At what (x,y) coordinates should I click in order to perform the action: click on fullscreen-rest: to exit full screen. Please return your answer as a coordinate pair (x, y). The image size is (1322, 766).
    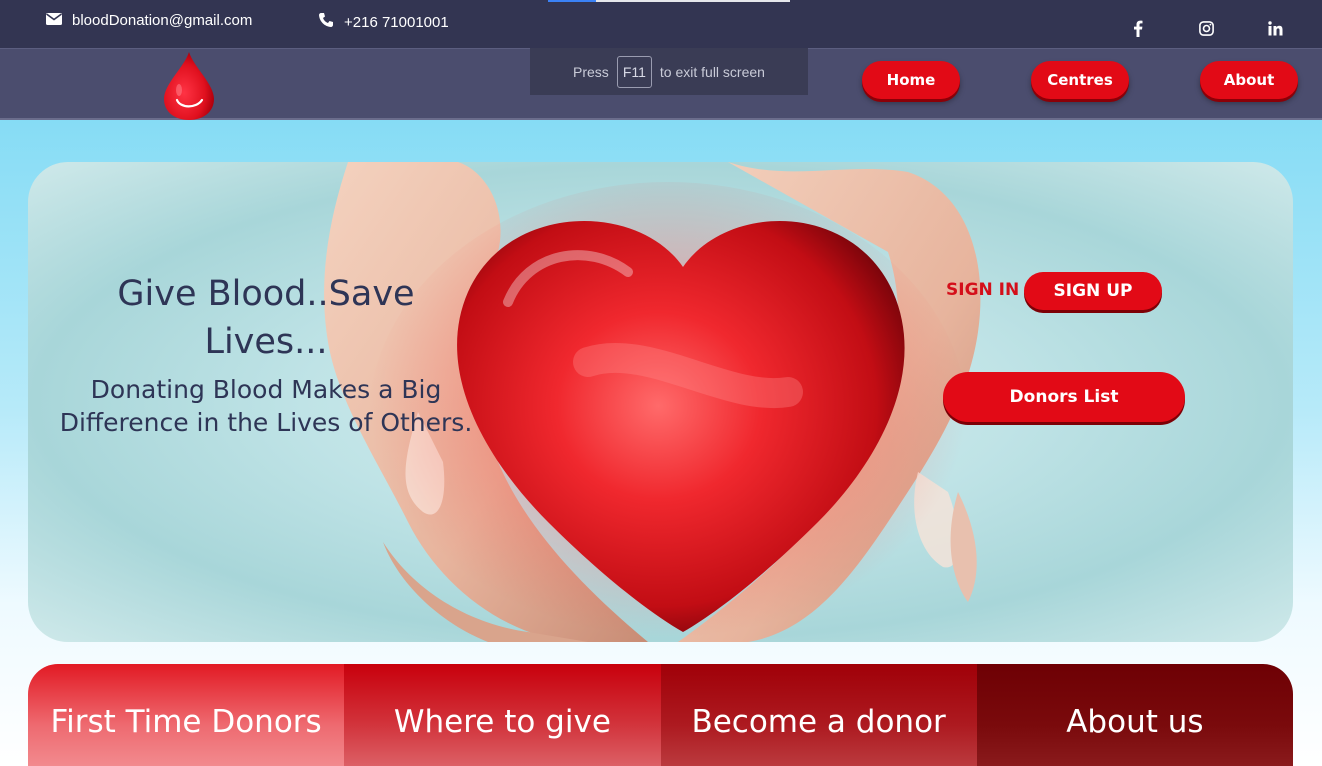
    Looking at the image, I should click on (712, 71).